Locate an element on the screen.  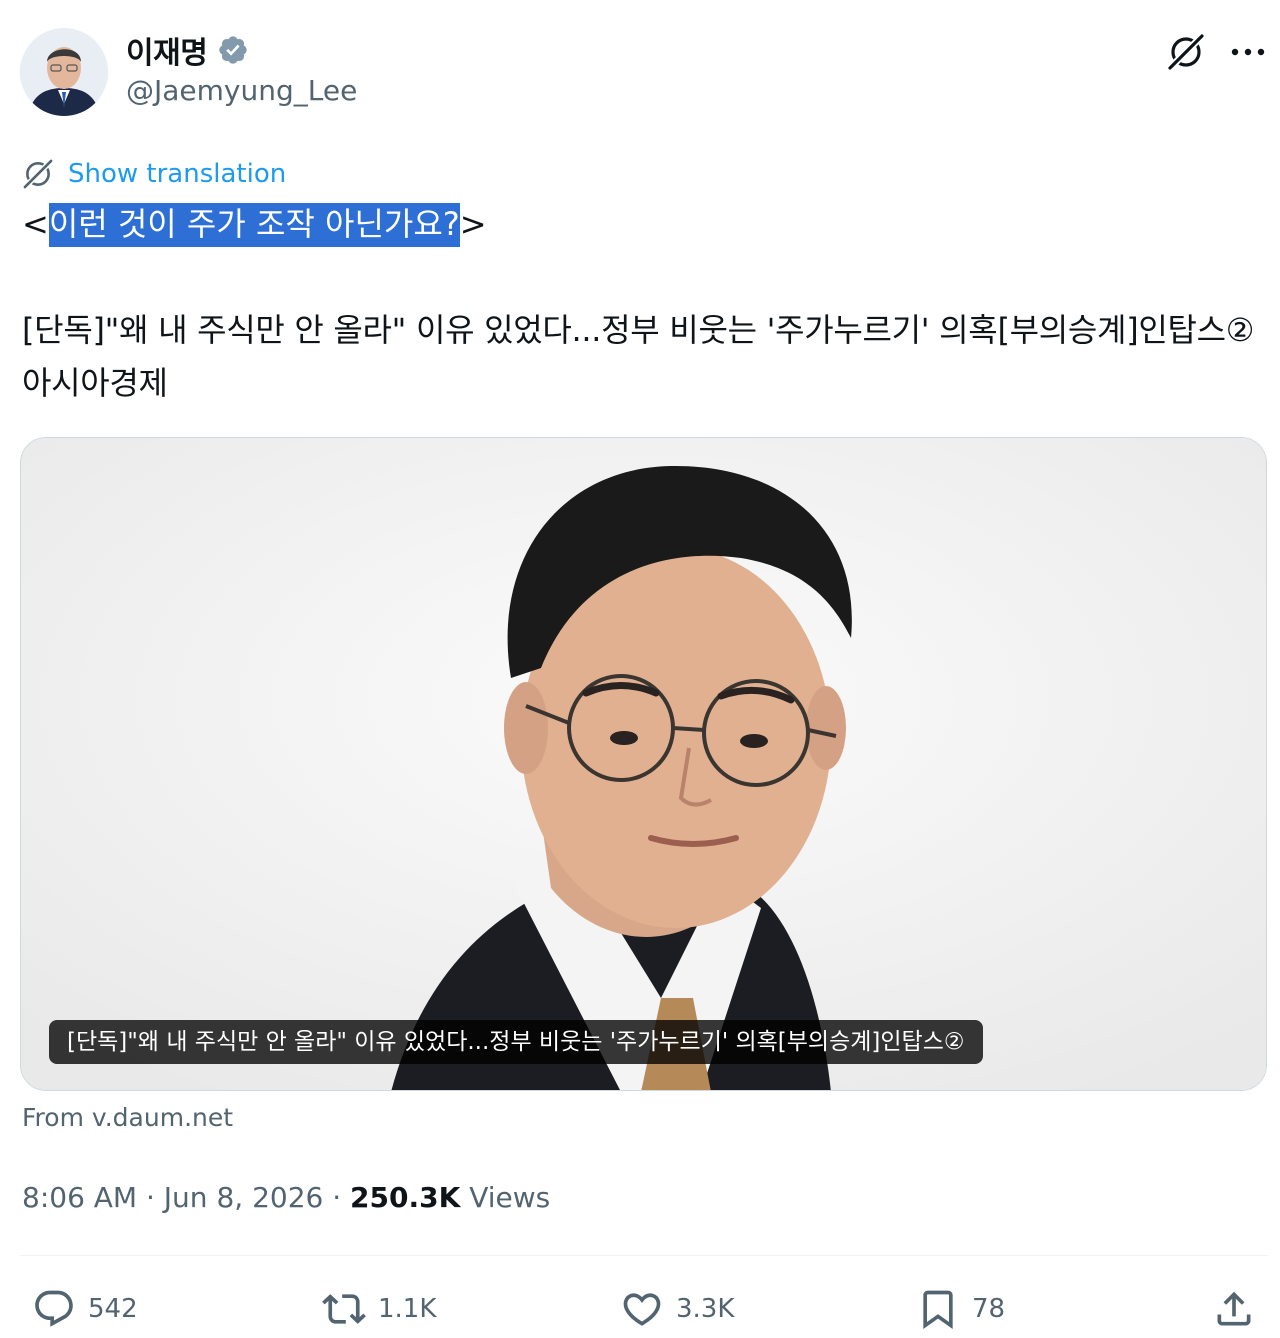
reply-count: 542 is located at coordinates (113, 1309).